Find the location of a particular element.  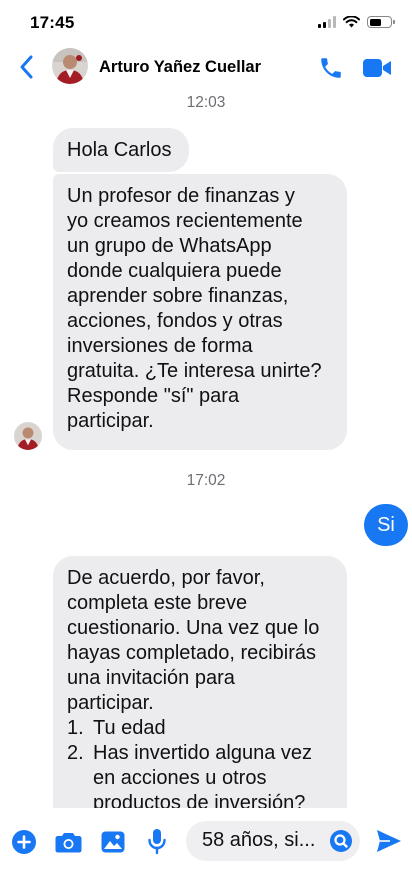

survey-item-continued: en acciones u otros is located at coordinates (200, 778).